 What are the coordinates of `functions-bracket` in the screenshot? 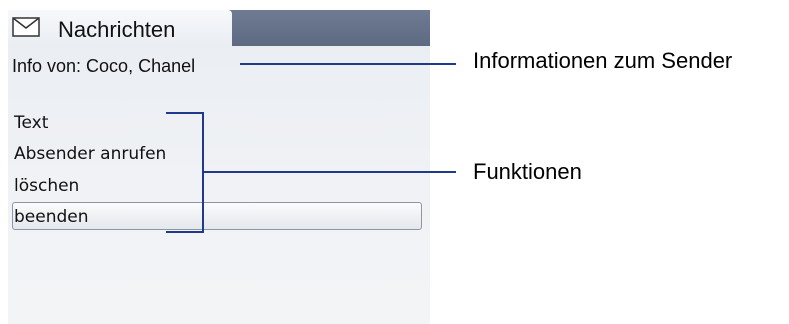 It's located at (185, 172).